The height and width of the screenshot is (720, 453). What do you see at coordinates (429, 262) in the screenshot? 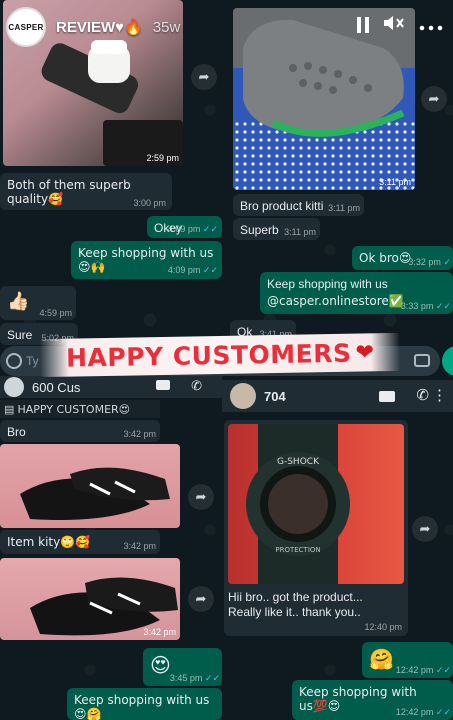
I see `message-time: 3:32 pm ✓` at bounding box center [429, 262].